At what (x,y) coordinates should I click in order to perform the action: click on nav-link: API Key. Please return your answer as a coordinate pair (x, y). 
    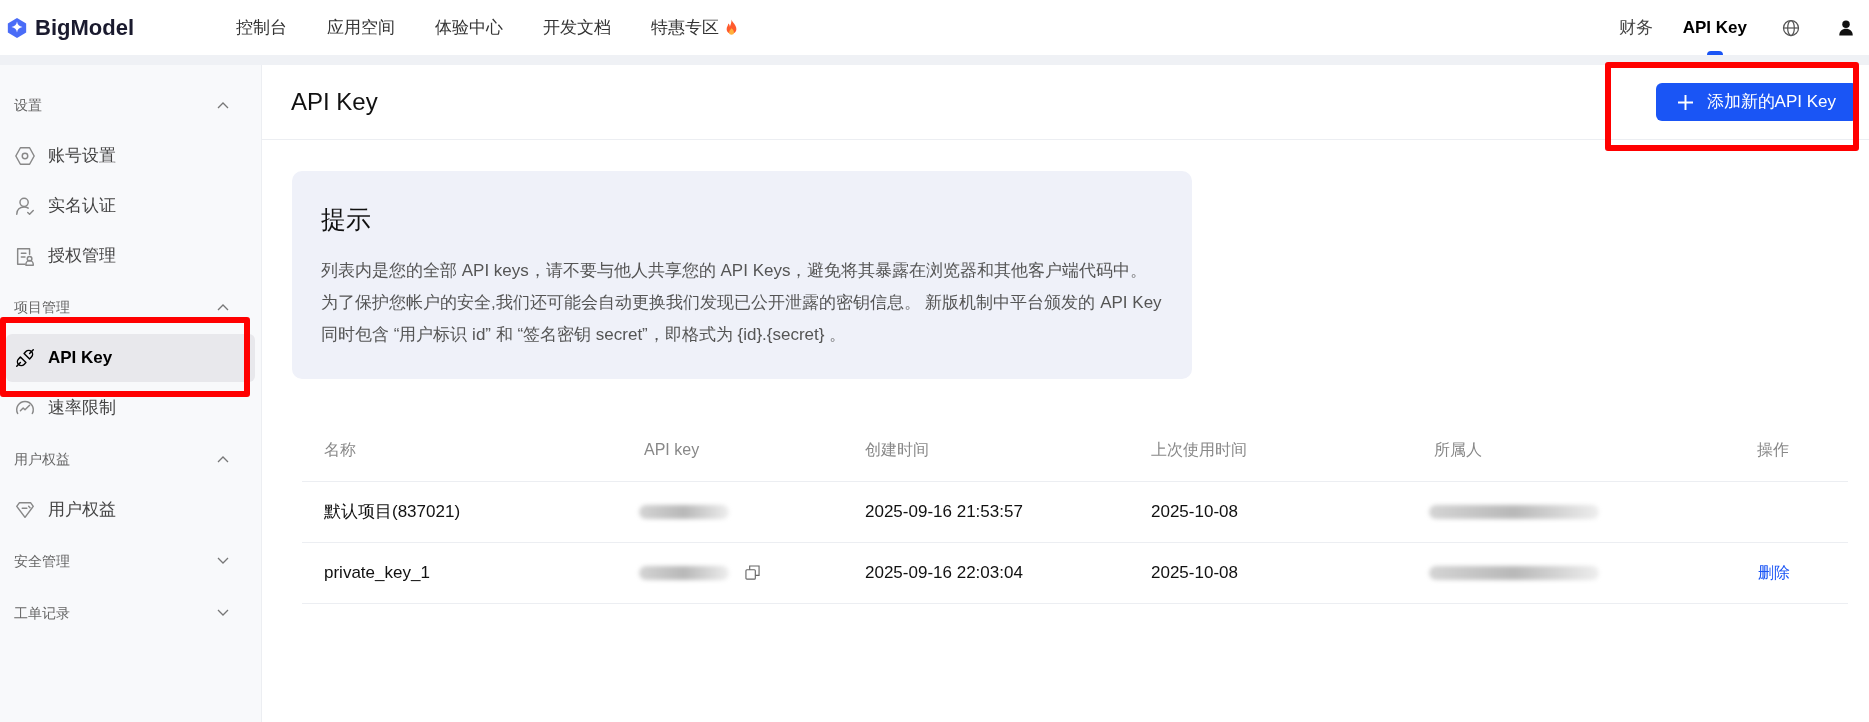
    Looking at the image, I should click on (1714, 27).